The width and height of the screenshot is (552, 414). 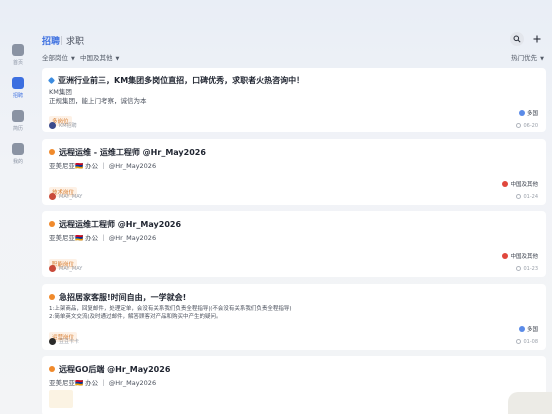 I want to click on card-footer: 豆豆卡卡 01-08, so click(x=293, y=341).